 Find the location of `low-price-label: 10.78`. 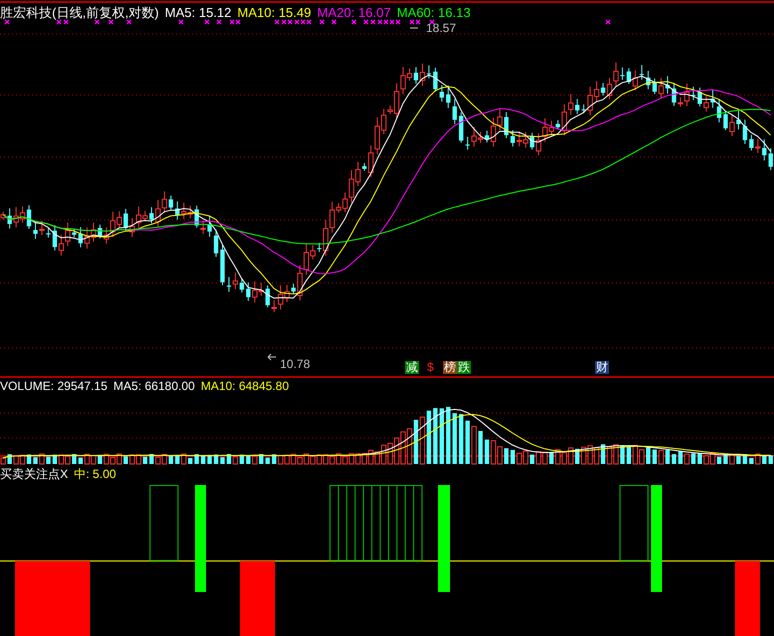

low-price-label: 10.78 is located at coordinates (295, 364).